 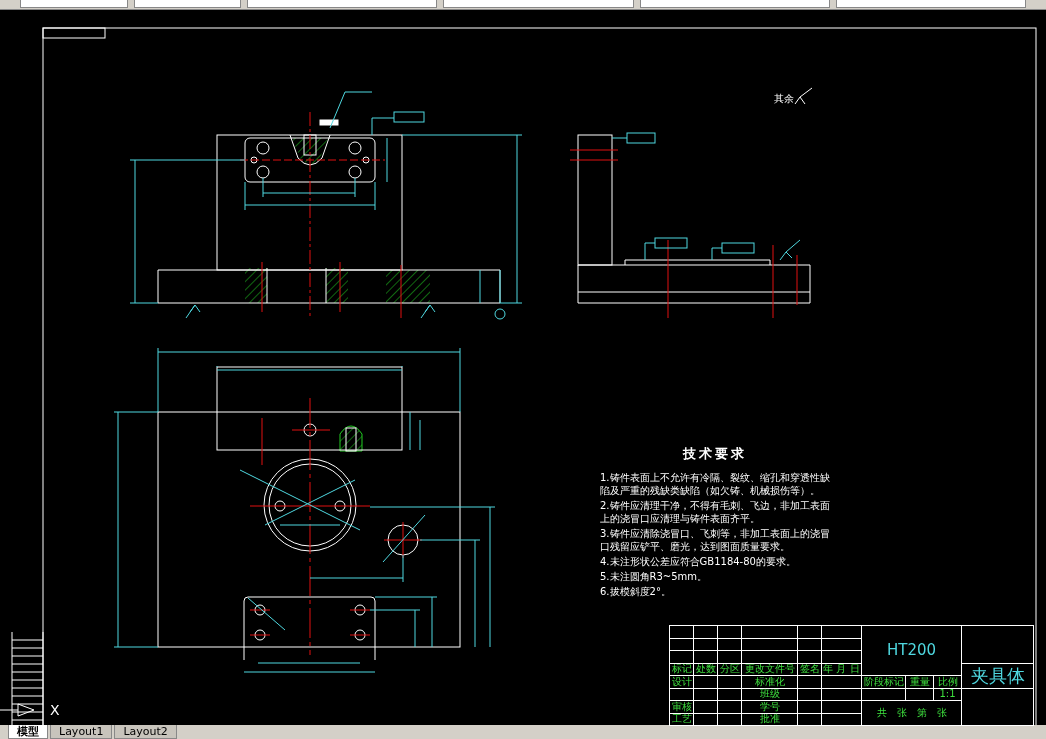 I want to click on title-block-label: 比例, so click(x=948, y=682).